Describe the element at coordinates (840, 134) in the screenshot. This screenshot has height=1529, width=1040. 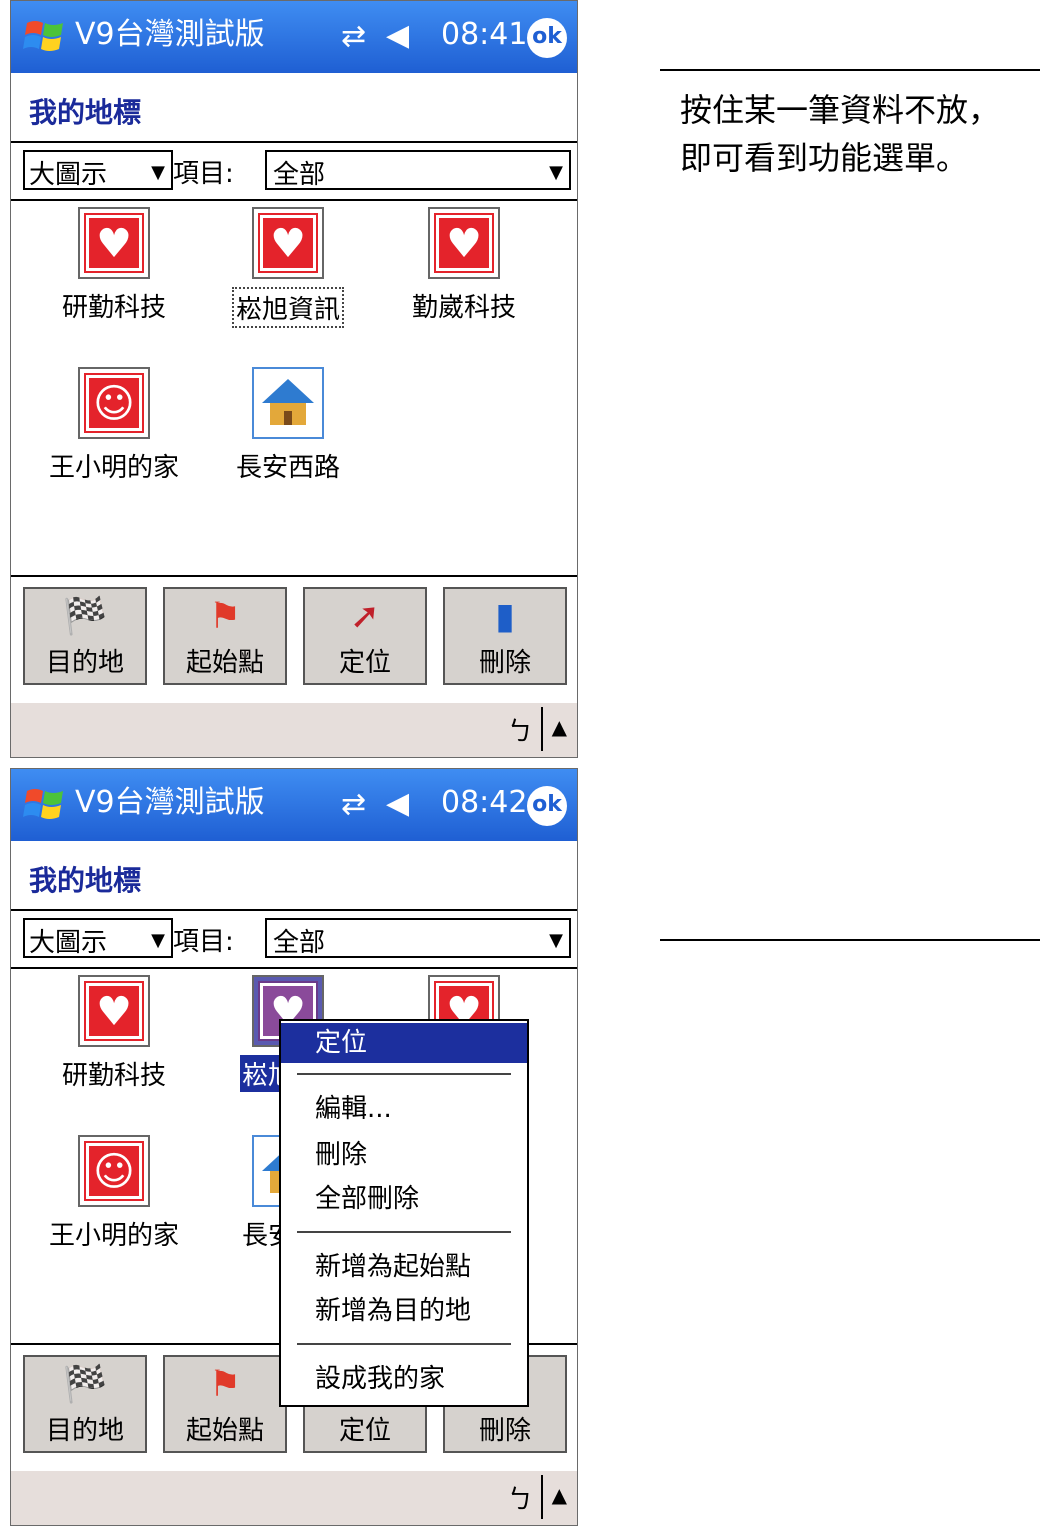
I see `callout-text: 按住某一筆資料不放， 即可看到功能選單。` at that location.